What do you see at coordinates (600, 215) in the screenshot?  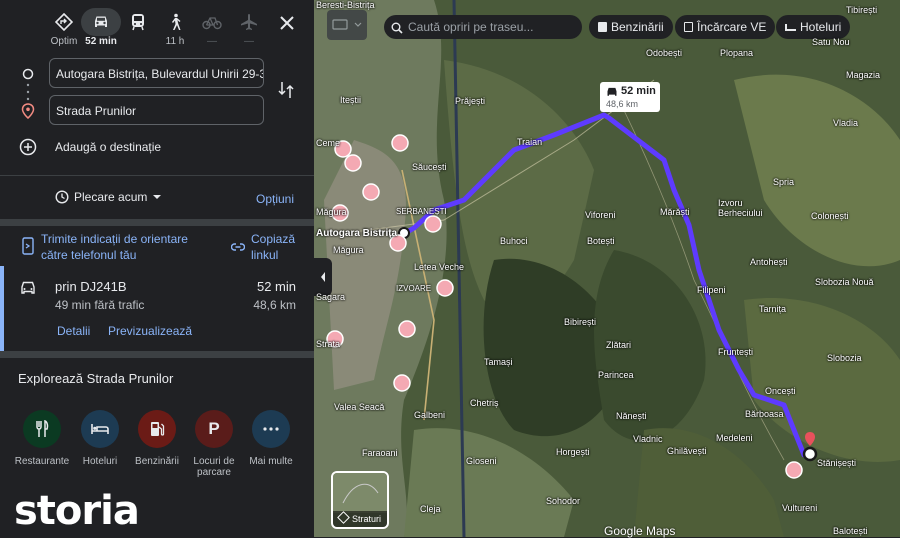 I see `place-label: Viforeni` at bounding box center [600, 215].